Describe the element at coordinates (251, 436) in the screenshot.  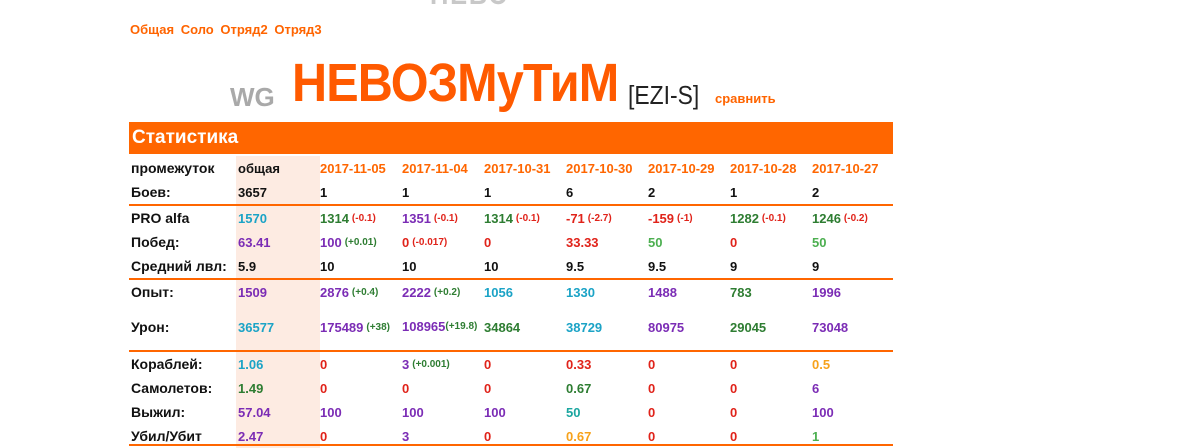
I see `cell-value: 2.47` at that location.